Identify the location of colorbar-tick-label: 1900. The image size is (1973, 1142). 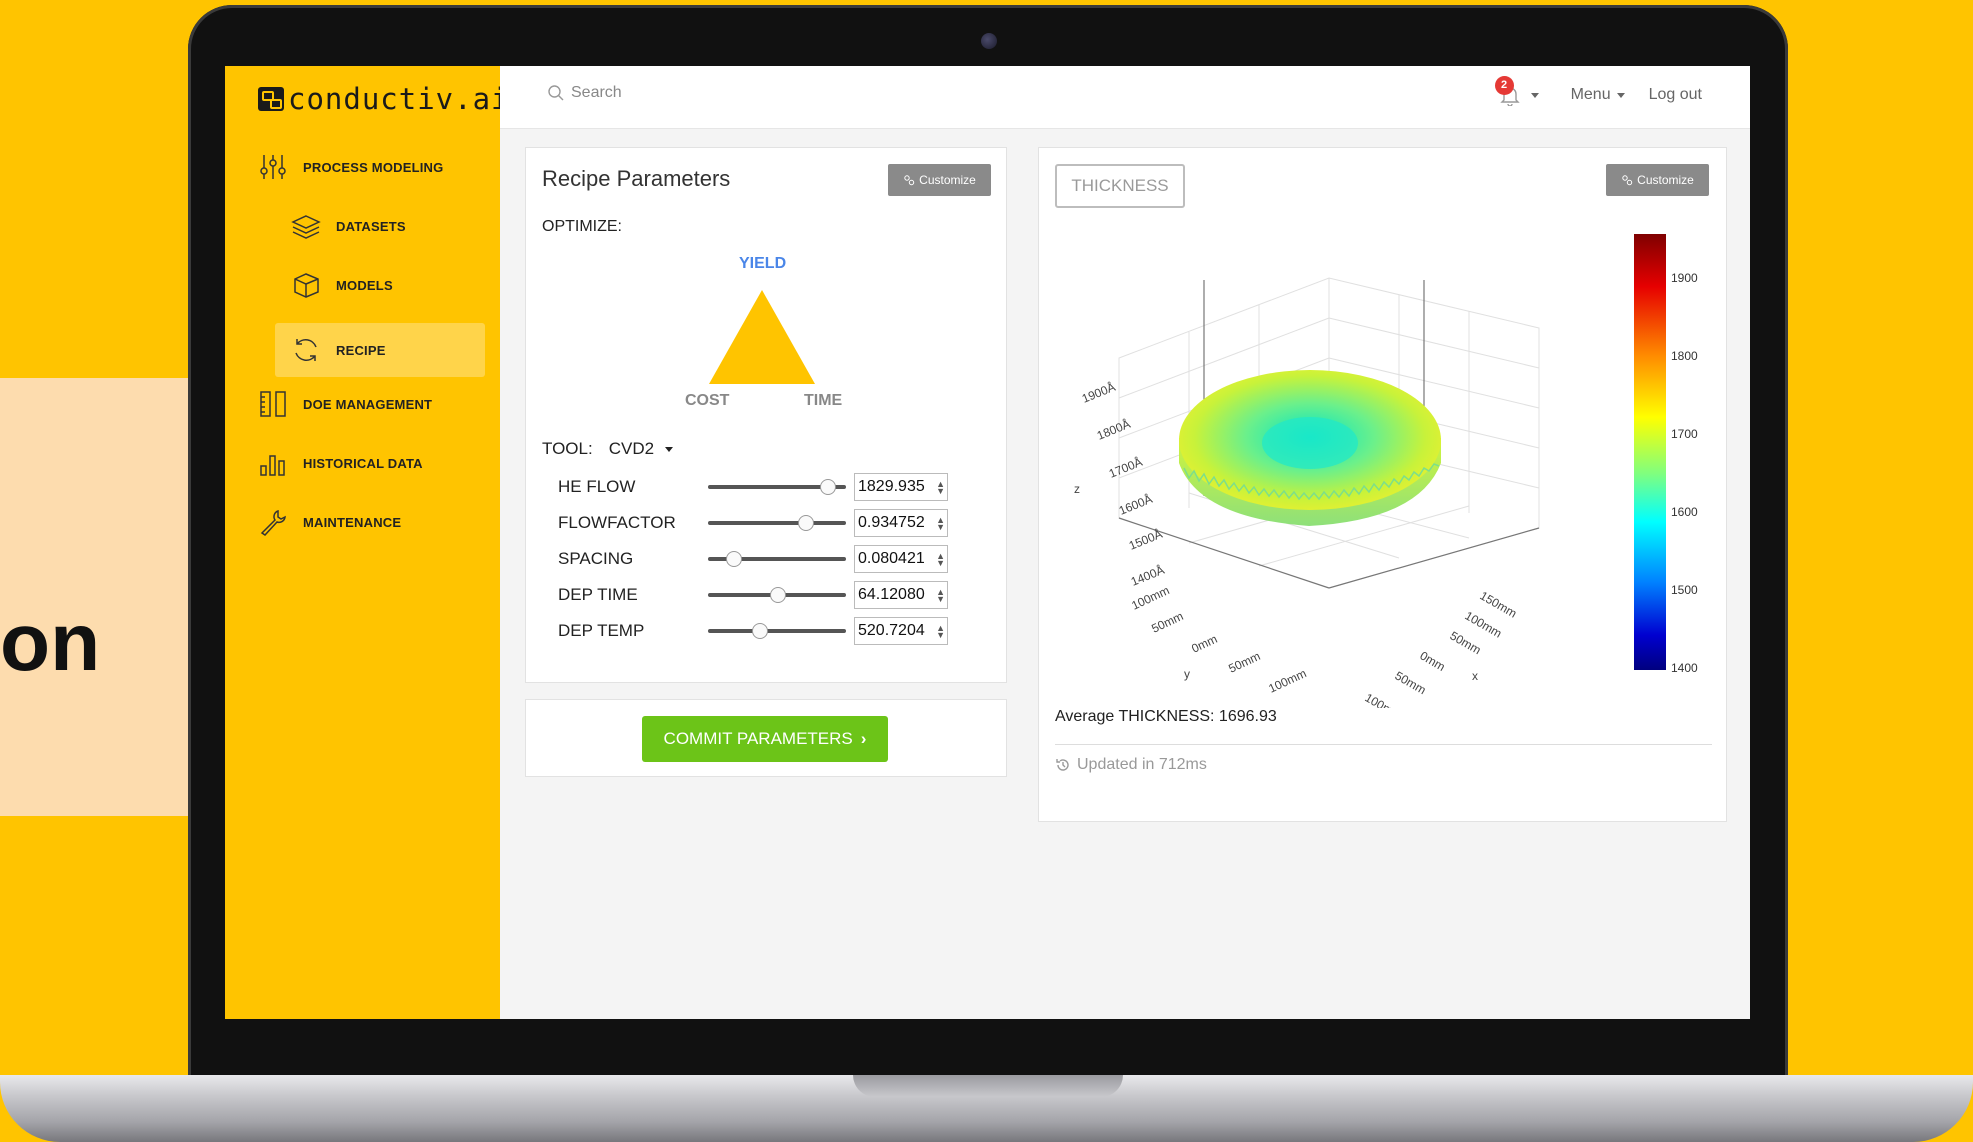
(1684, 278).